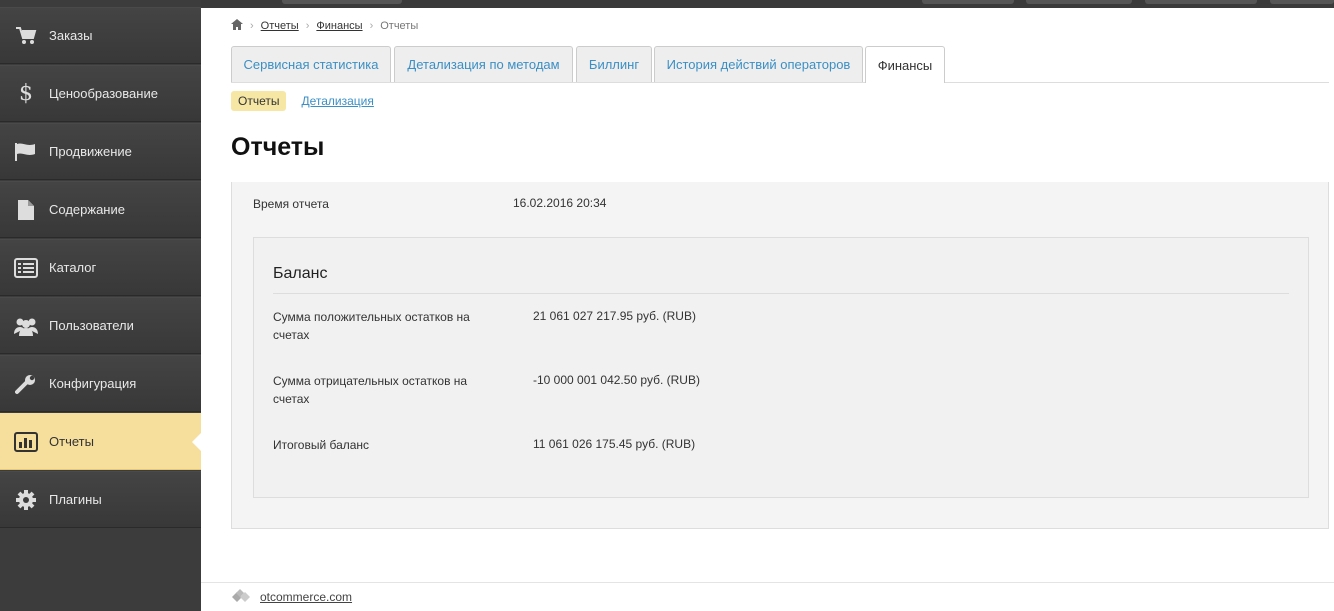 The width and height of the screenshot is (1334, 611). I want to click on sidebar-item-content: Содержание, so click(100, 209).